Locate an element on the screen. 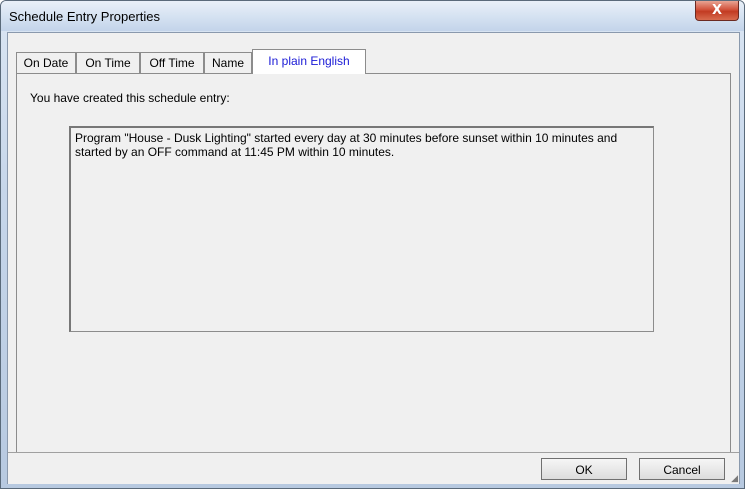  tab-off-time: Off Time is located at coordinates (172, 62).